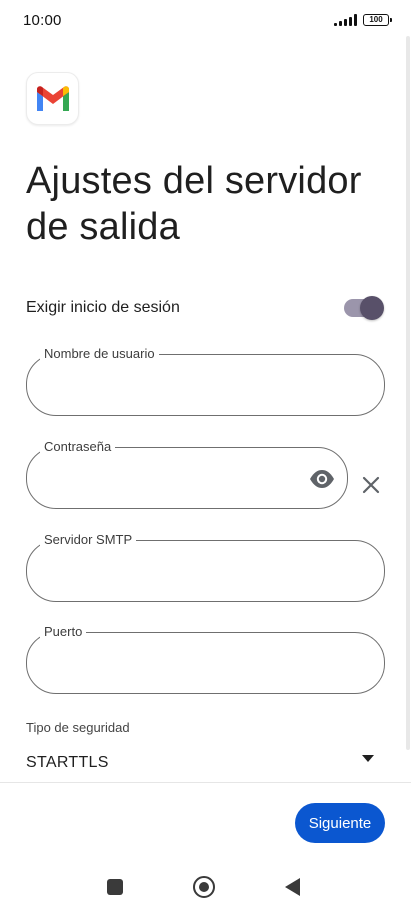  I want to click on password-label: Contraseña, so click(78, 447).